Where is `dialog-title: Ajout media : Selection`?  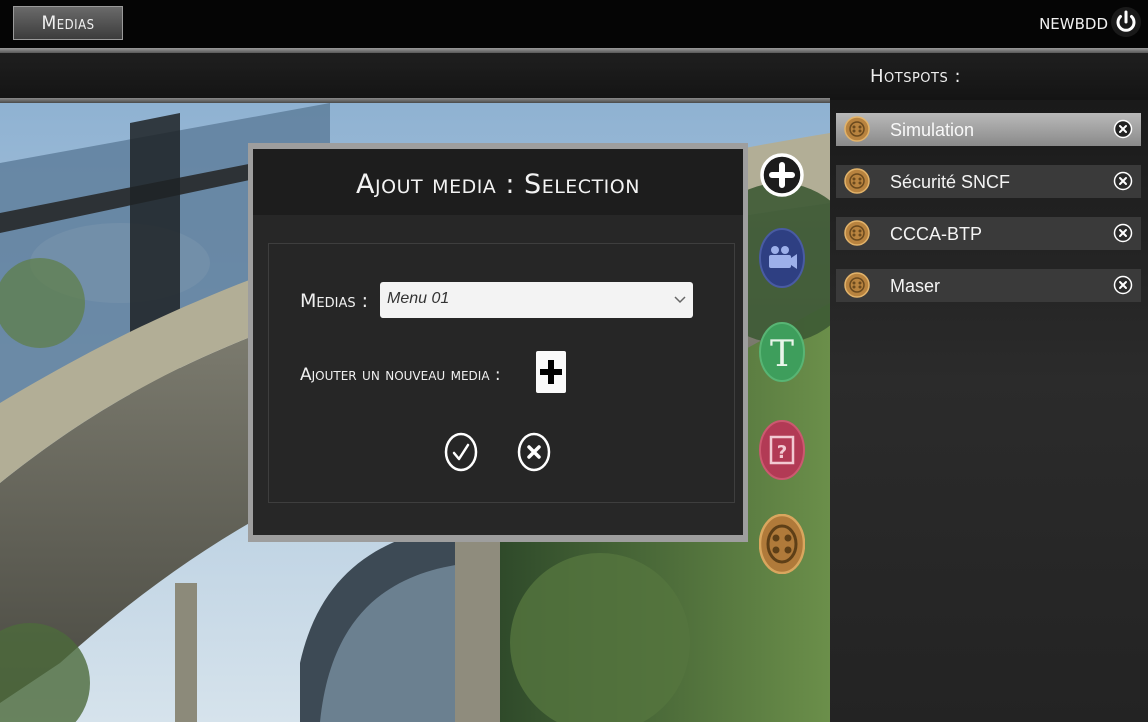 dialog-title: Ajout media : Selection is located at coordinates (498, 184).